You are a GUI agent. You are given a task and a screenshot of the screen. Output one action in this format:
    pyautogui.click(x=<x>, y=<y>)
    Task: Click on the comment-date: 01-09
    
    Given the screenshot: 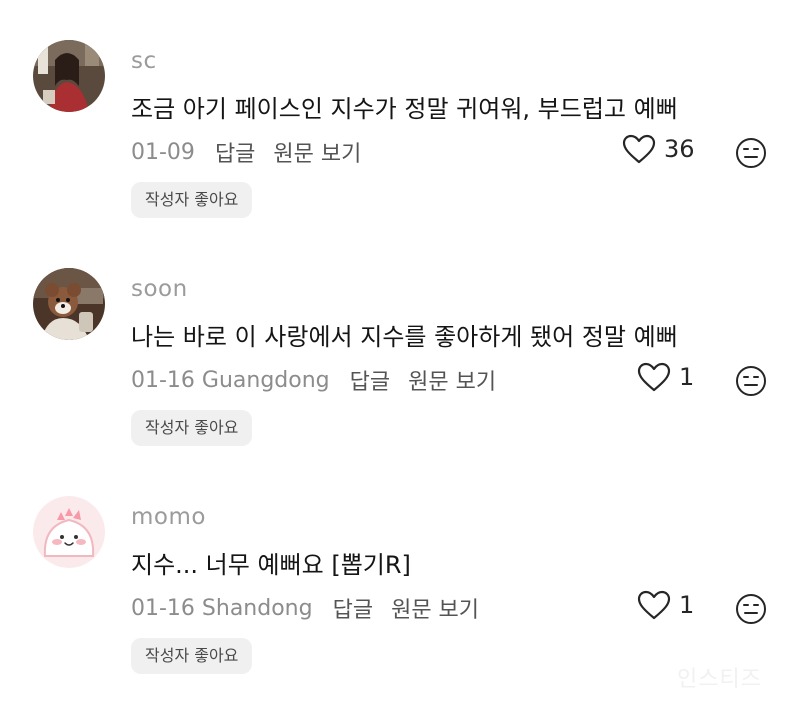 What is the action you would take?
    pyautogui.click(x=163, y=152)
    